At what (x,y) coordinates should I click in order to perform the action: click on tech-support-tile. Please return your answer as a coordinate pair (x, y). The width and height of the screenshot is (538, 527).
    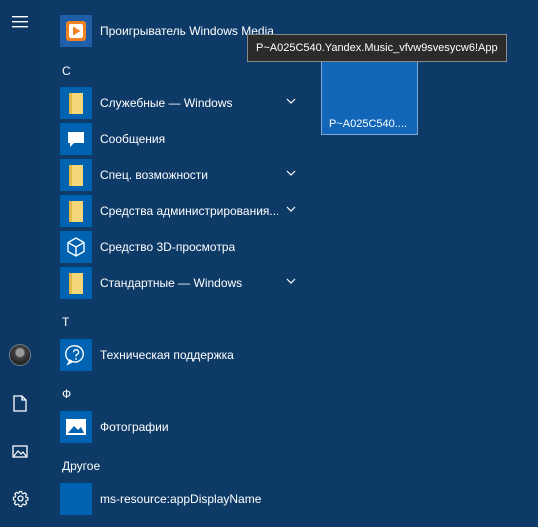
    Looking at the image, I should click on (76, 355).